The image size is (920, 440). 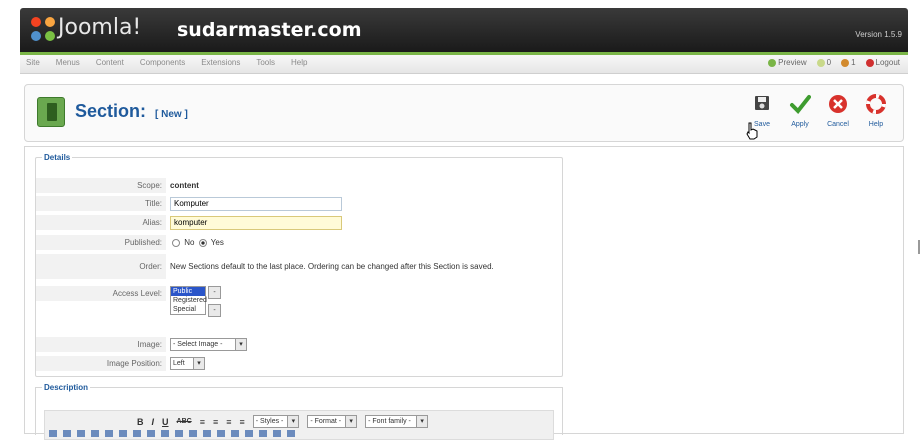 I want to click on users-link: 1, so click(x=848, y=62).